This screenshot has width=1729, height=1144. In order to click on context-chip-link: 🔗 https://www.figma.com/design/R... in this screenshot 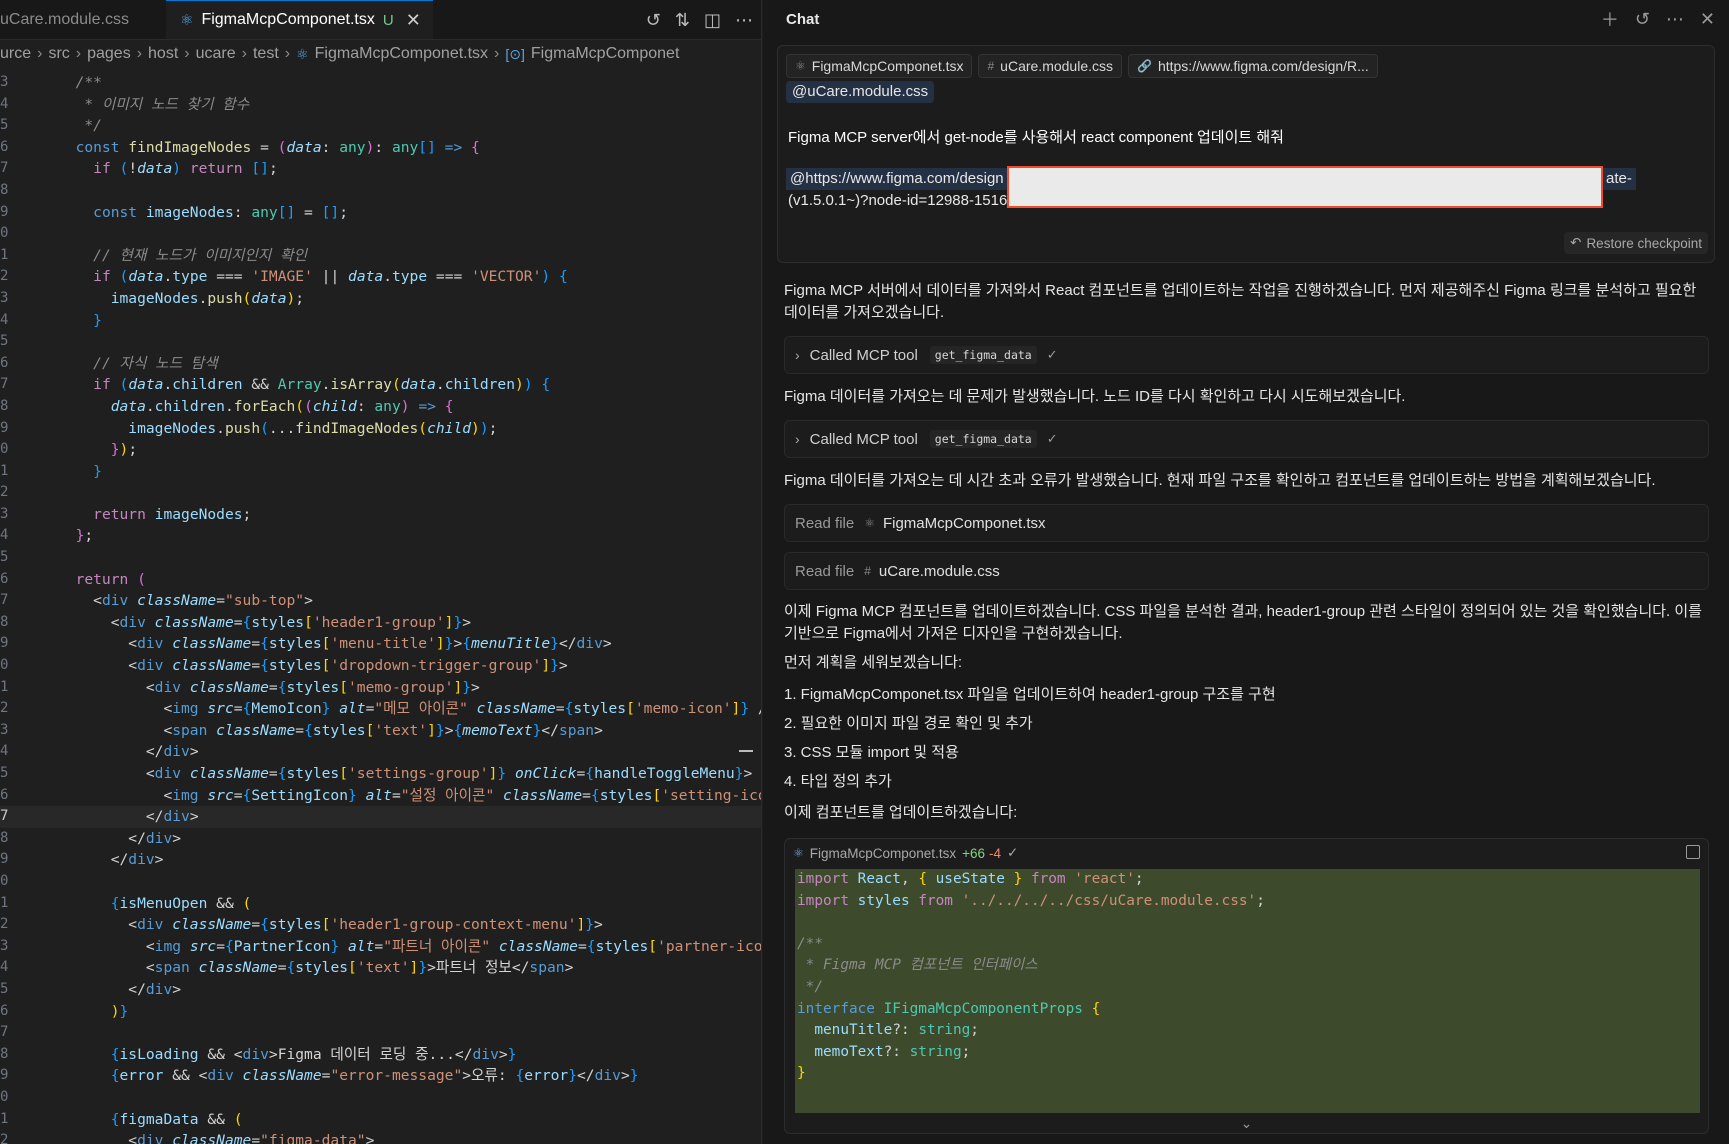, I will do `click(1253, 66)`.